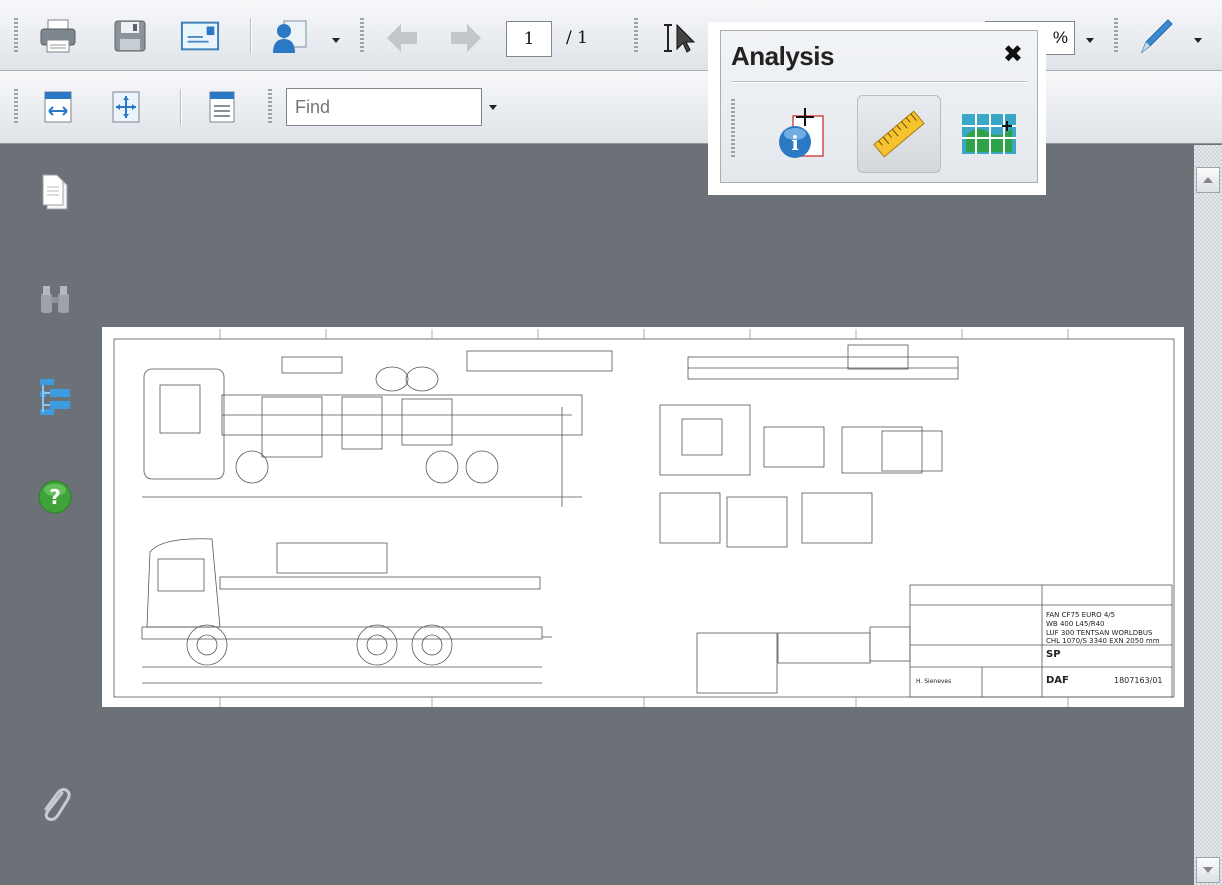 Image resolution: width=1222 pixels, height=885 pixels. What do you see at coordinates (801, 134) in the screenshot?
I see `object-data-tool-icon: i` at bounding box center [801, 134].